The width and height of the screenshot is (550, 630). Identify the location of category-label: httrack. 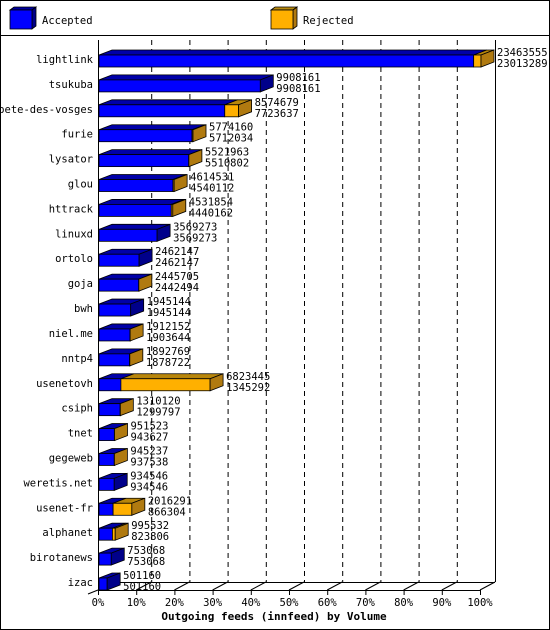
(71, 209).